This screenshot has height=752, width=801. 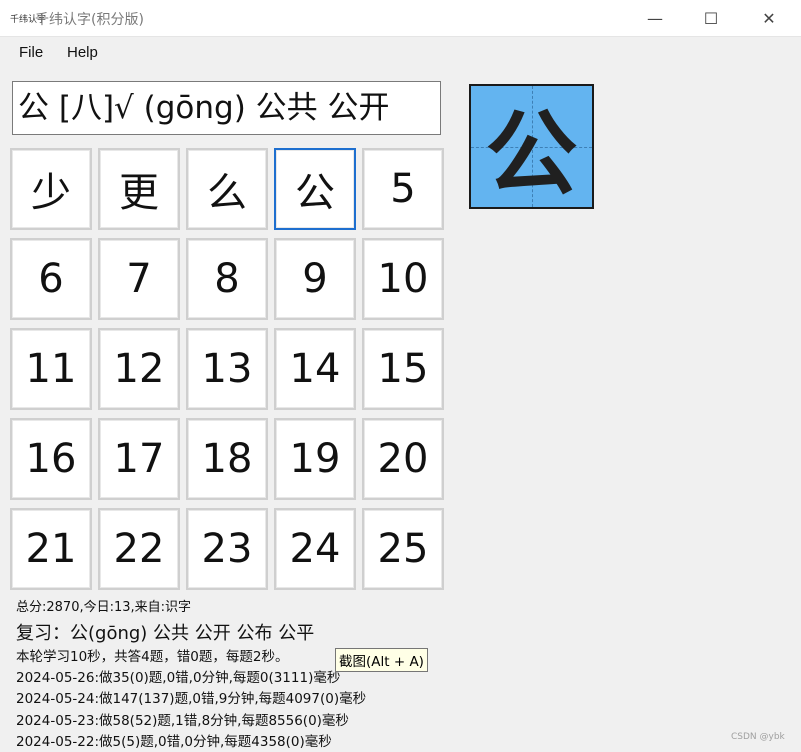 What do you see at coordinates (51, 549) in the screenshot?
I see `answer-cell: 21` at bounding box center [51, 549].